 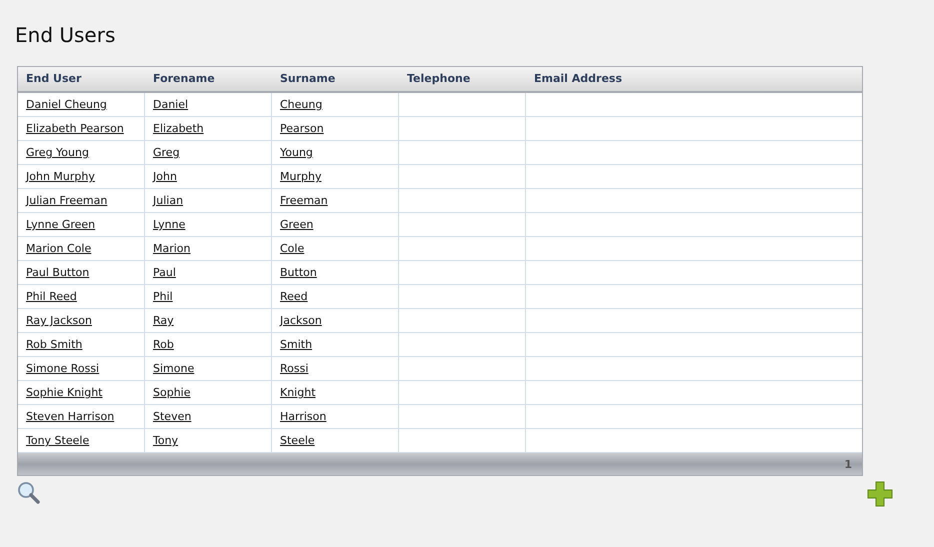 What do you see at coordinates (59, 320) in the screenshot?
I see `end-user-link: Ray Jackson` at bounding box center [59, 320].